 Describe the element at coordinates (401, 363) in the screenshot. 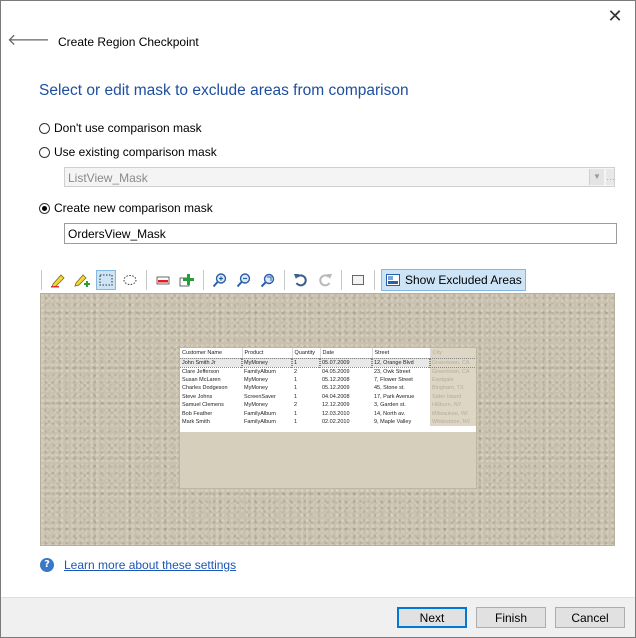

I see `table-cell: 12, Orange Blvd` at that location.